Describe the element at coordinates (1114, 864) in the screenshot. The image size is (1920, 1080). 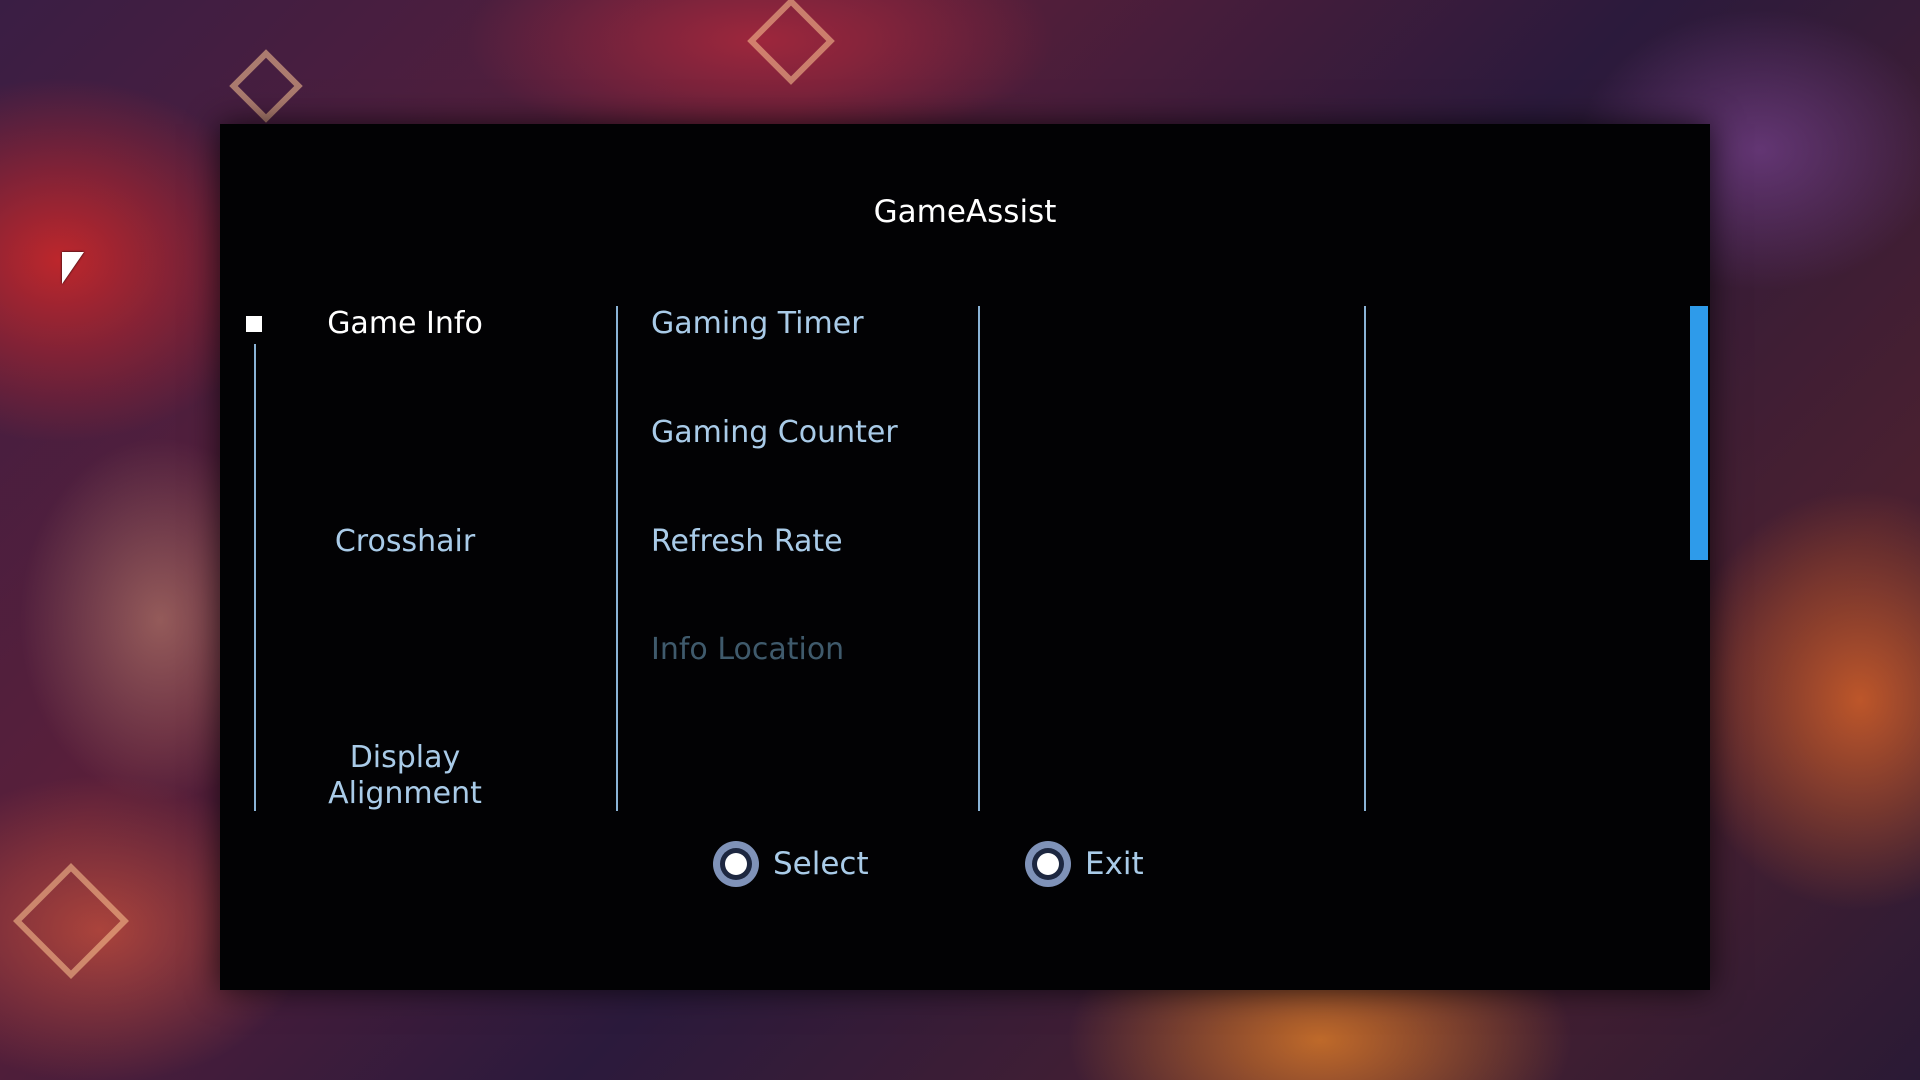
I see `exit-label: Exit` at that location.